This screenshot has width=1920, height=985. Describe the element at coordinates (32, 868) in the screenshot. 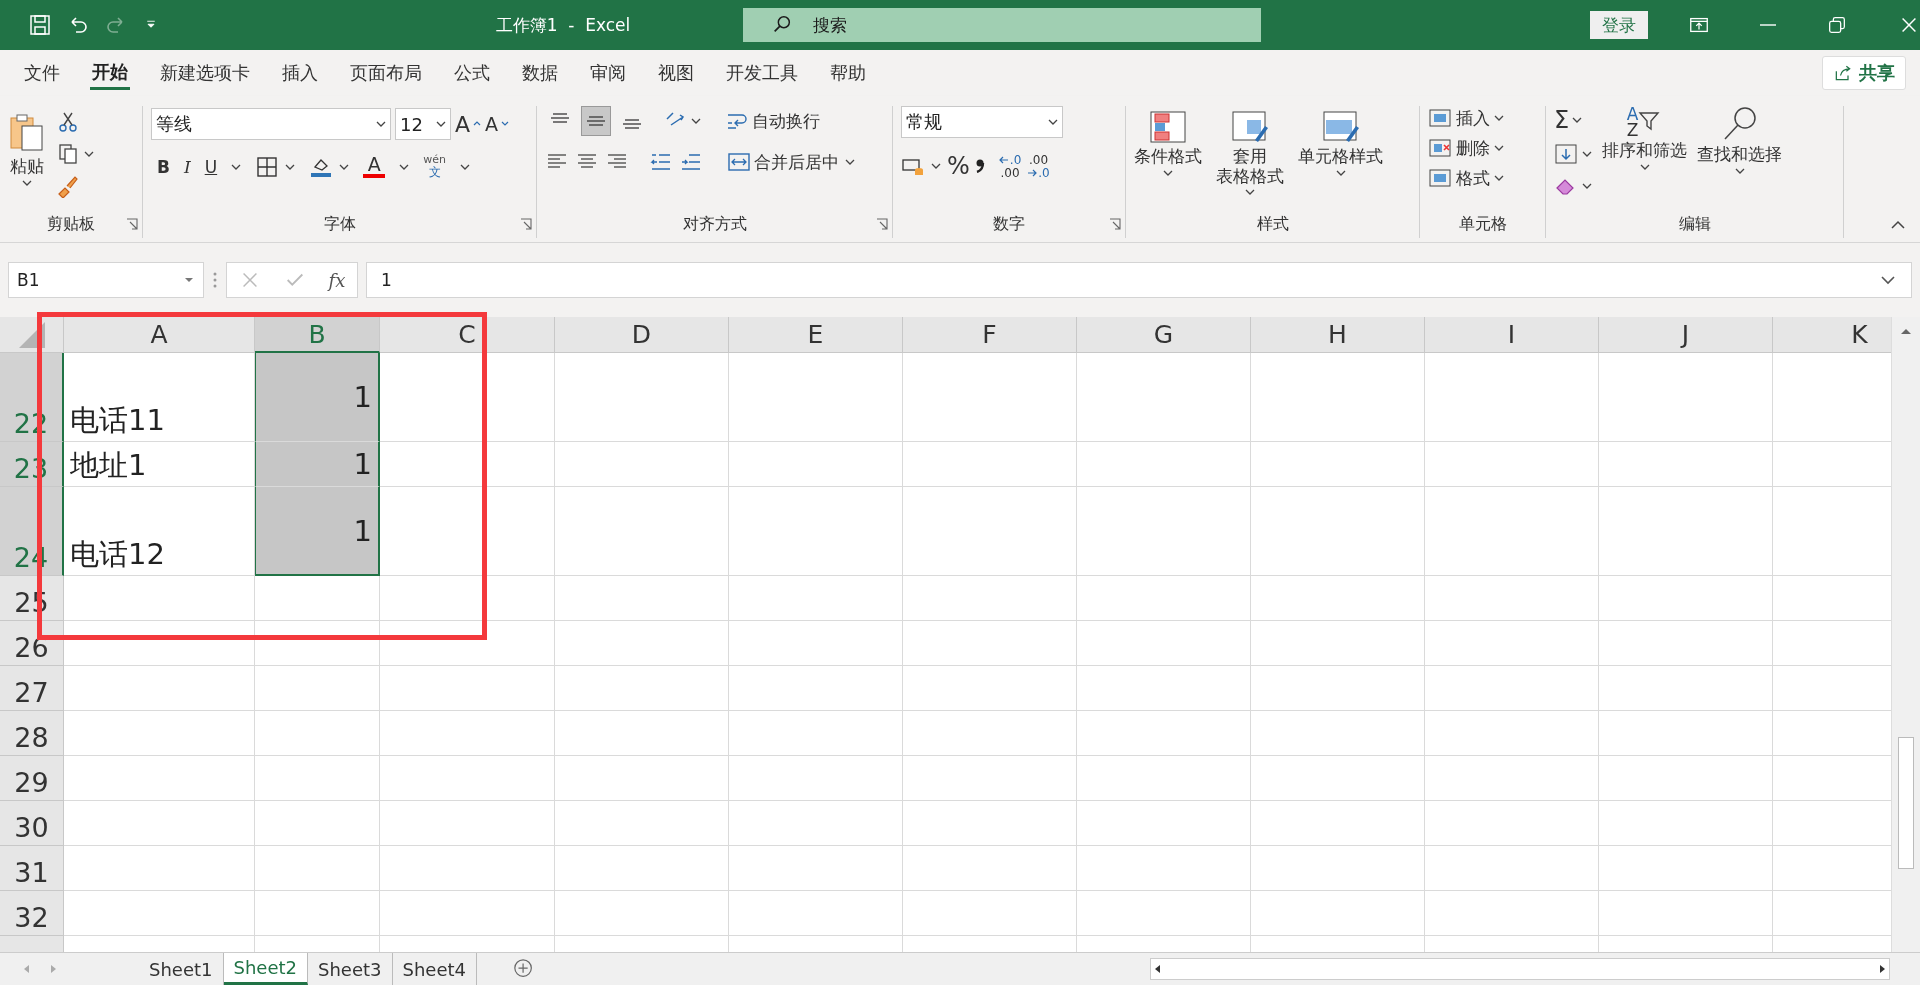

I see `row-header: 31` at that location.